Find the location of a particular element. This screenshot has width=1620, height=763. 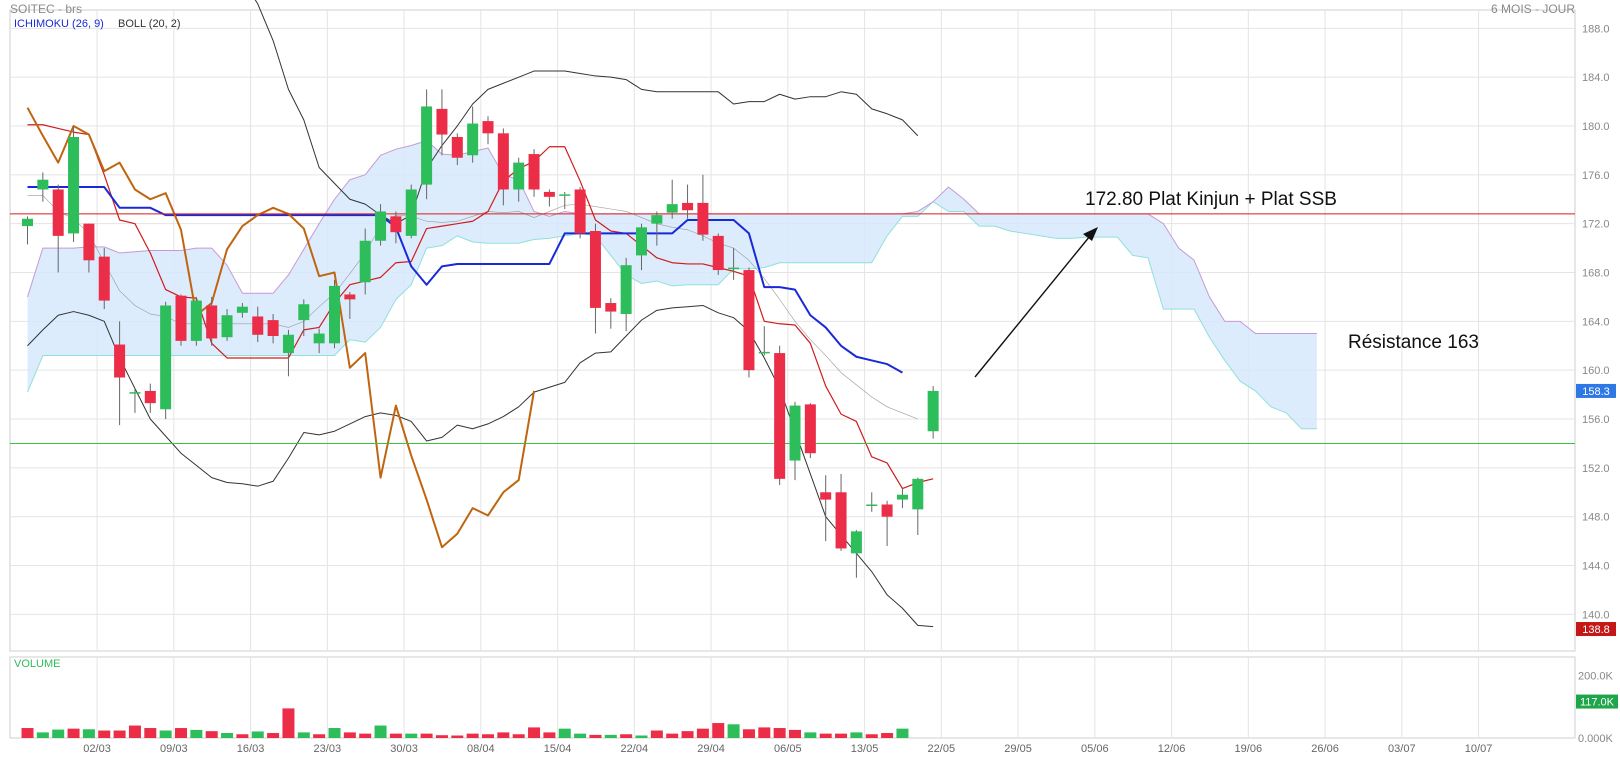

period-label: 6 MOIS - JOUR is located at coordinates (1532, 9).